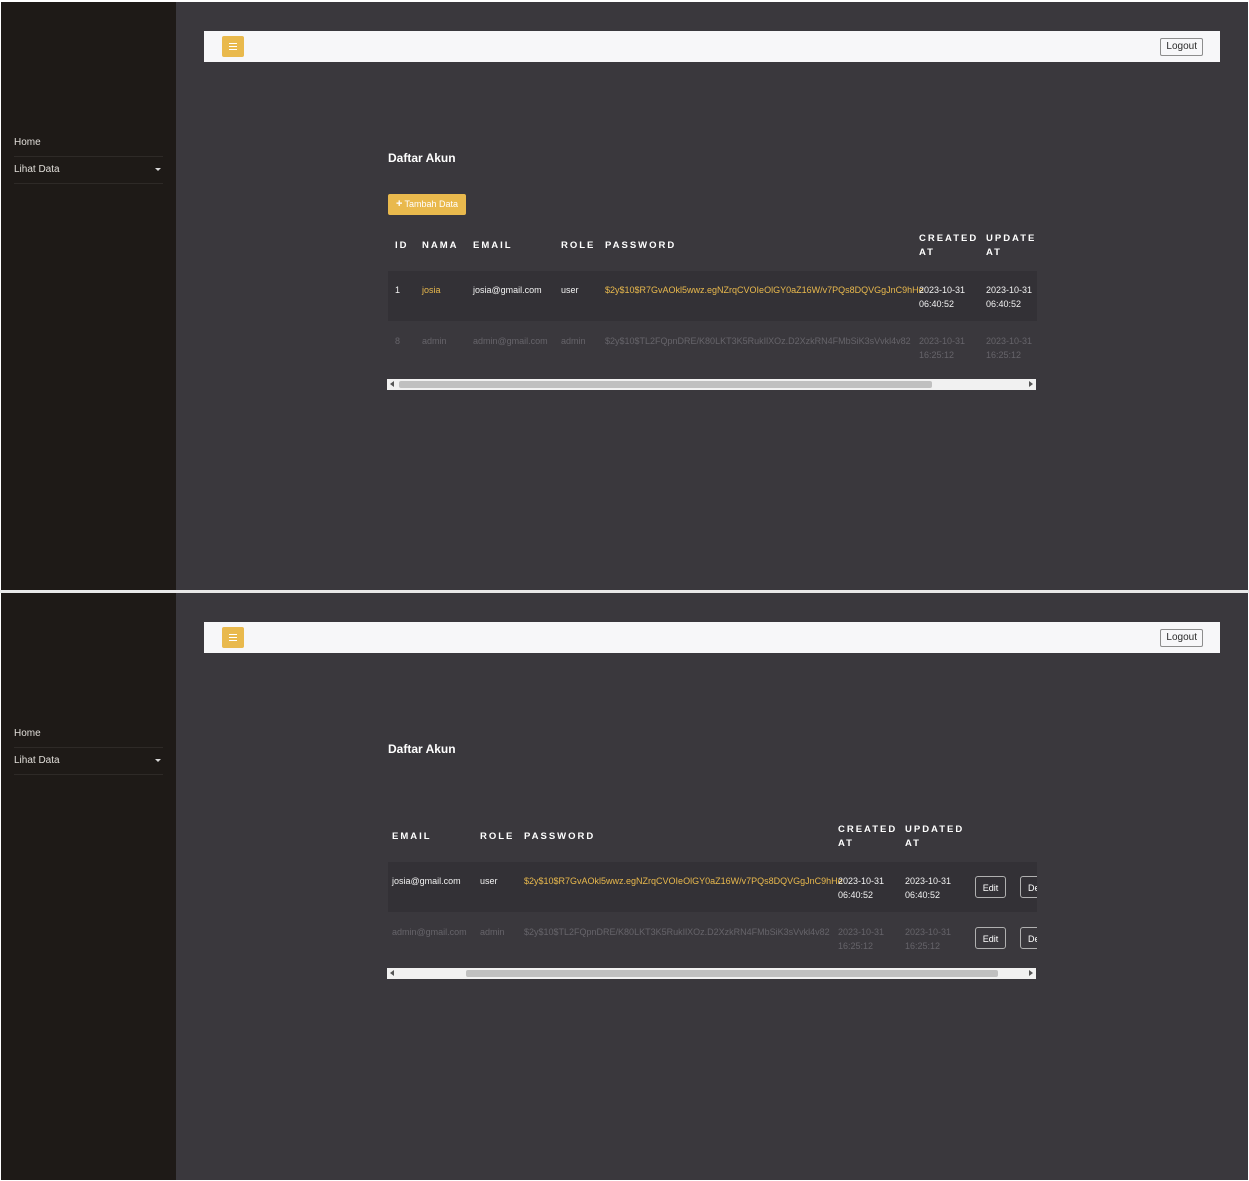  Describe the element at coordinates (402, 245) in the screenshot. I see `header-id: ID` at that location.